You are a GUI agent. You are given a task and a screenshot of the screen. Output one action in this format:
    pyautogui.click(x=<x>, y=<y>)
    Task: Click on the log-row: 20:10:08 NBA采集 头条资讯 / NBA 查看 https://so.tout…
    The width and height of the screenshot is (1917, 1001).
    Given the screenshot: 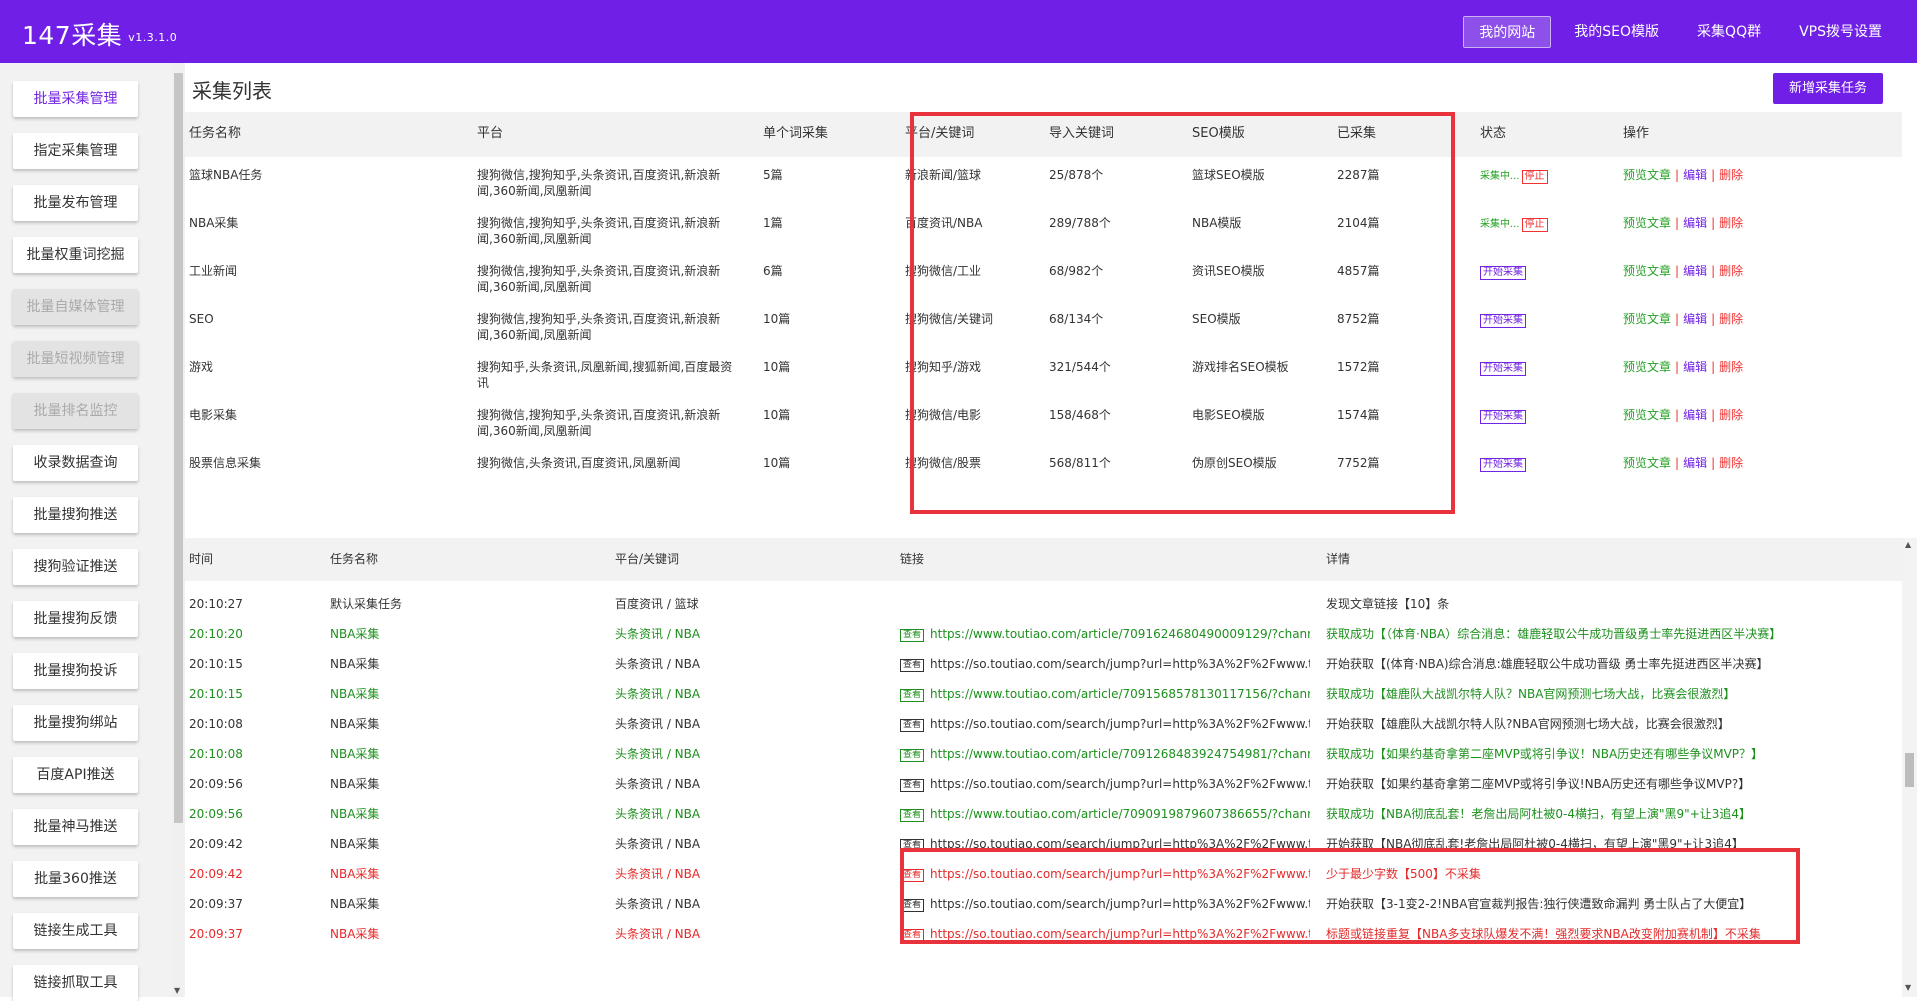 What is the action you would take?
    pyautogui.click(x=1043, y=724)
    